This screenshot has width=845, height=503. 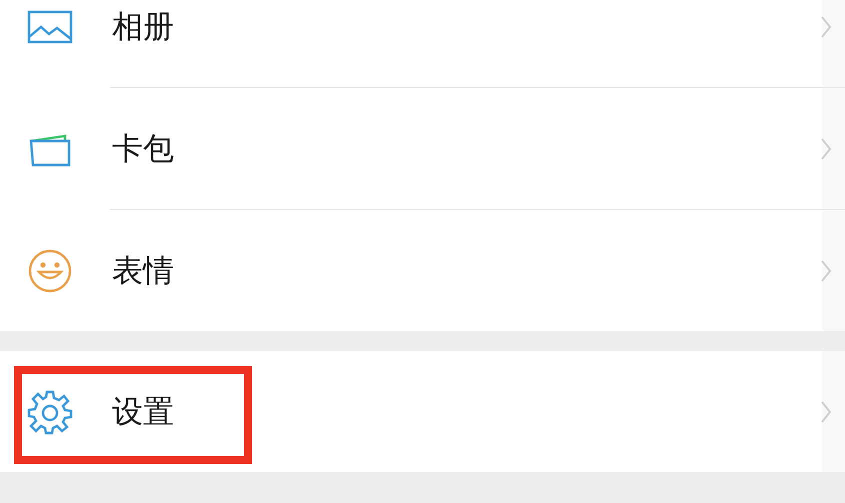 I want to click on menu-label: 表情, so click(x=143, y=271).